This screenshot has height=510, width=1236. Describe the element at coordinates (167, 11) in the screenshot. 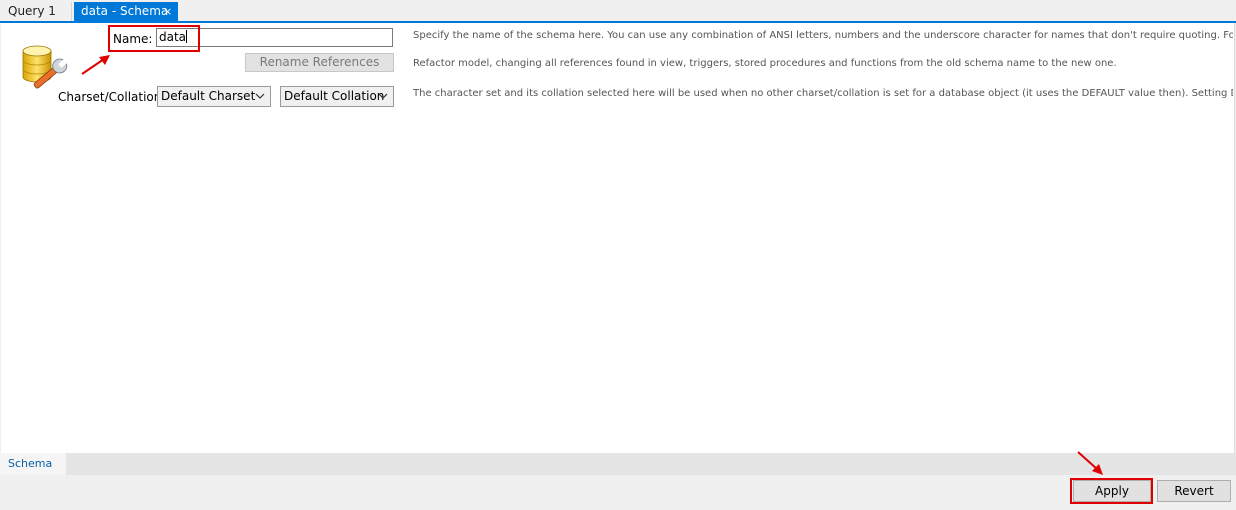

I see `close-icon: ×` at that location.